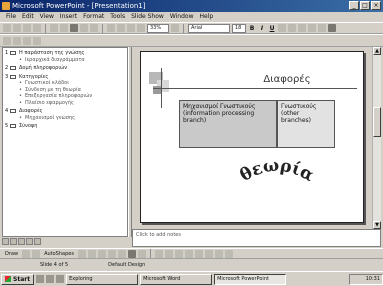  Describe the element at coordinates (27, 28) in the screenshot. I see `save-icon` at that location.